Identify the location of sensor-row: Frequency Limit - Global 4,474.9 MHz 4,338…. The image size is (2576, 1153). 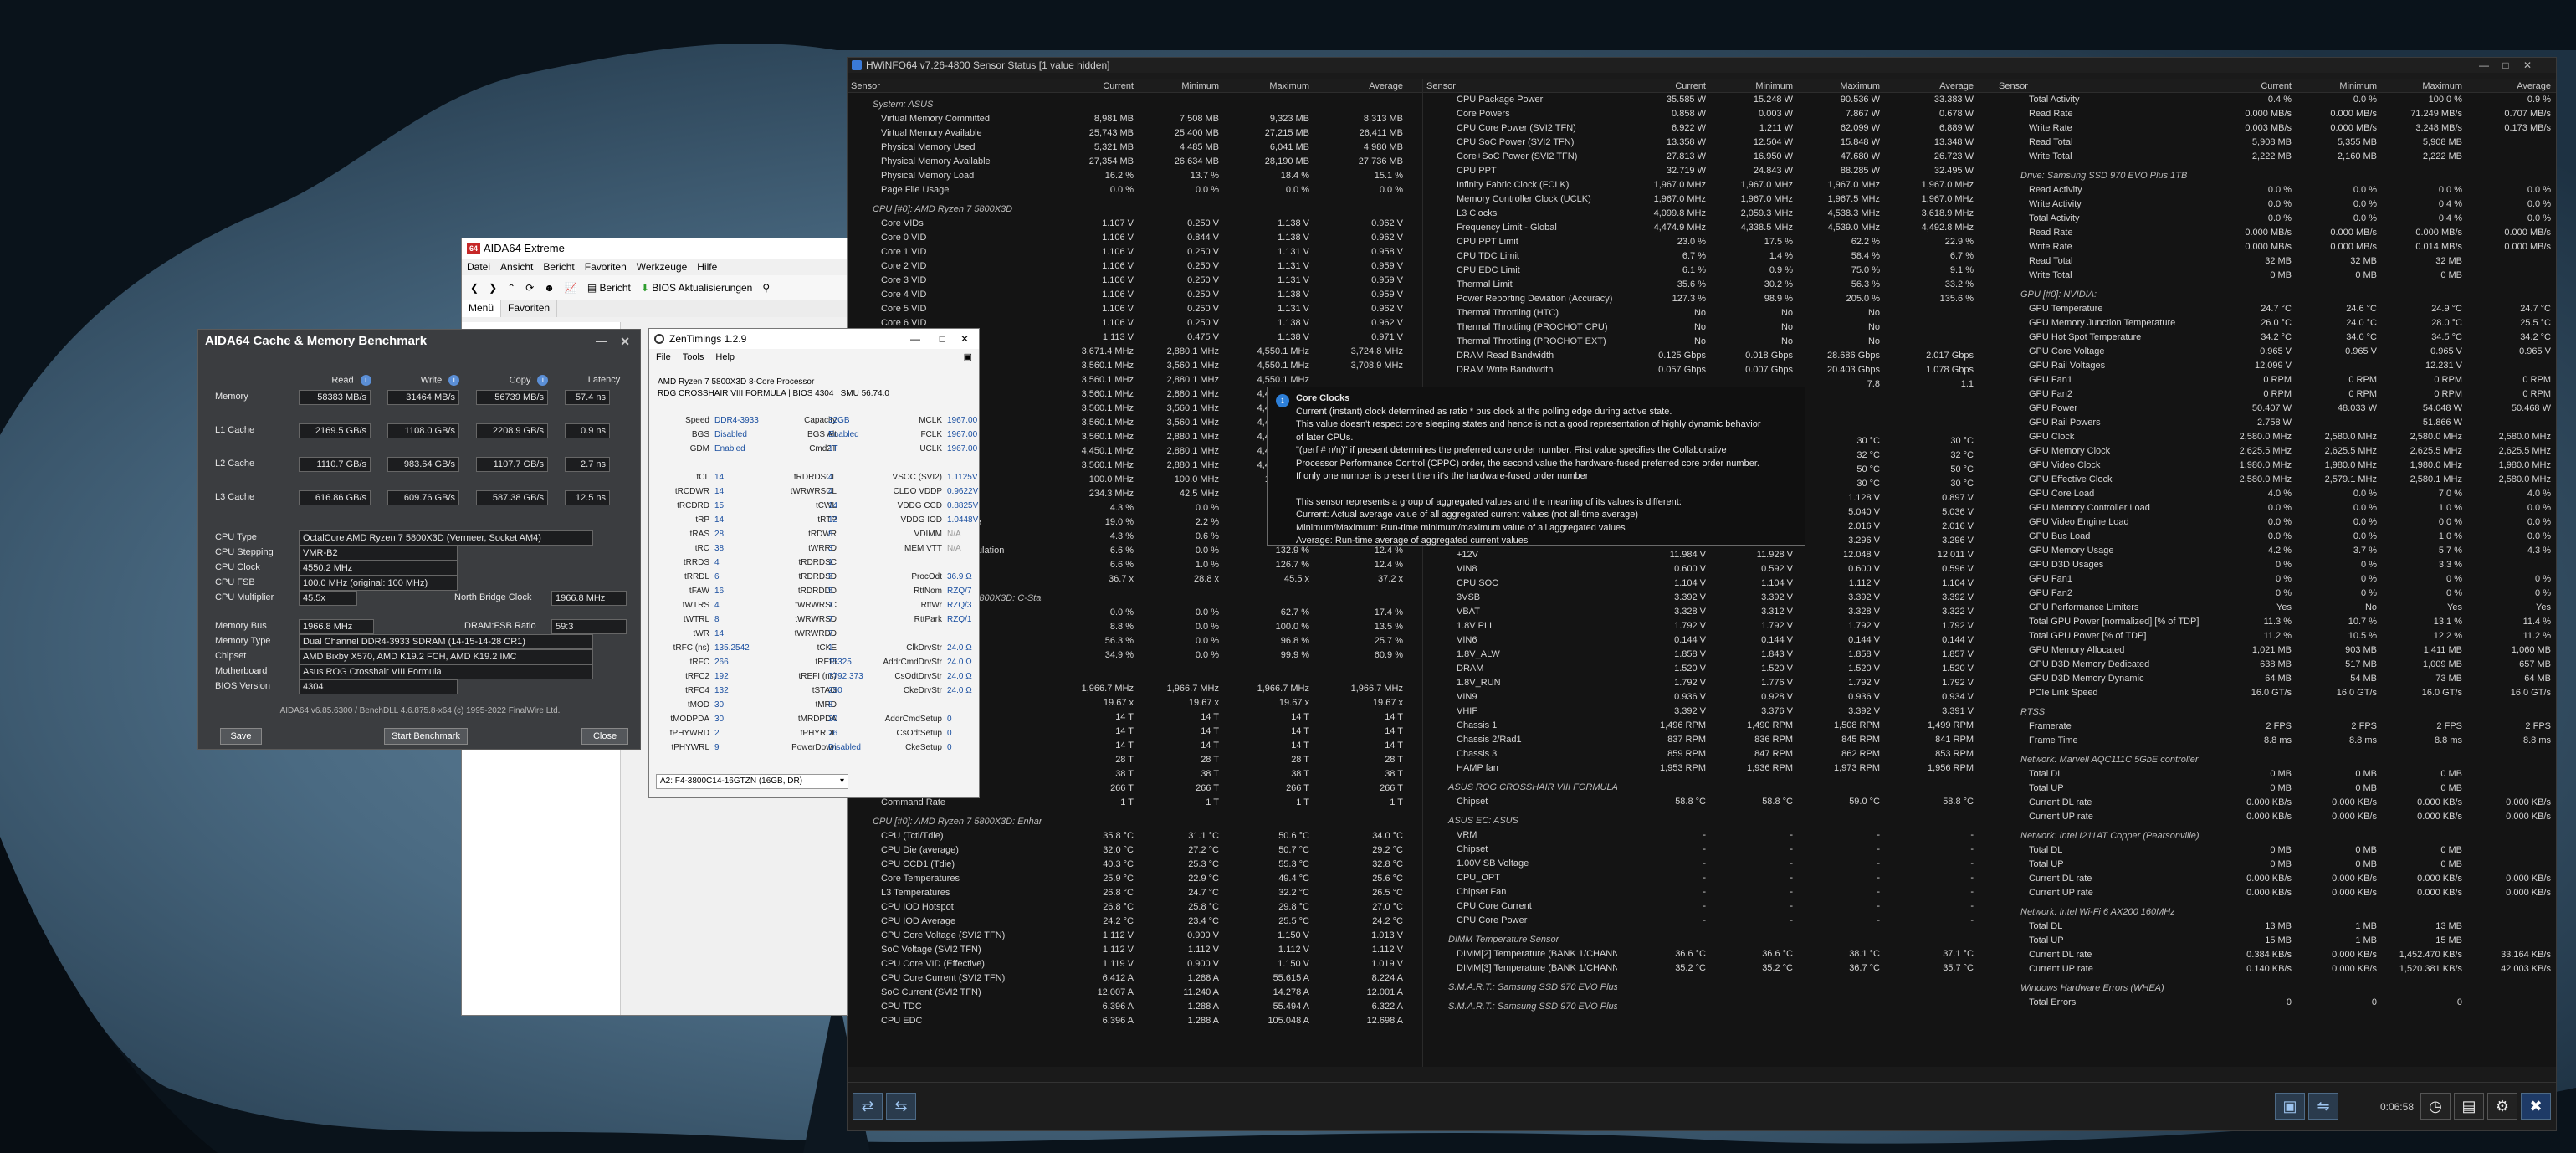
(1709, 228).